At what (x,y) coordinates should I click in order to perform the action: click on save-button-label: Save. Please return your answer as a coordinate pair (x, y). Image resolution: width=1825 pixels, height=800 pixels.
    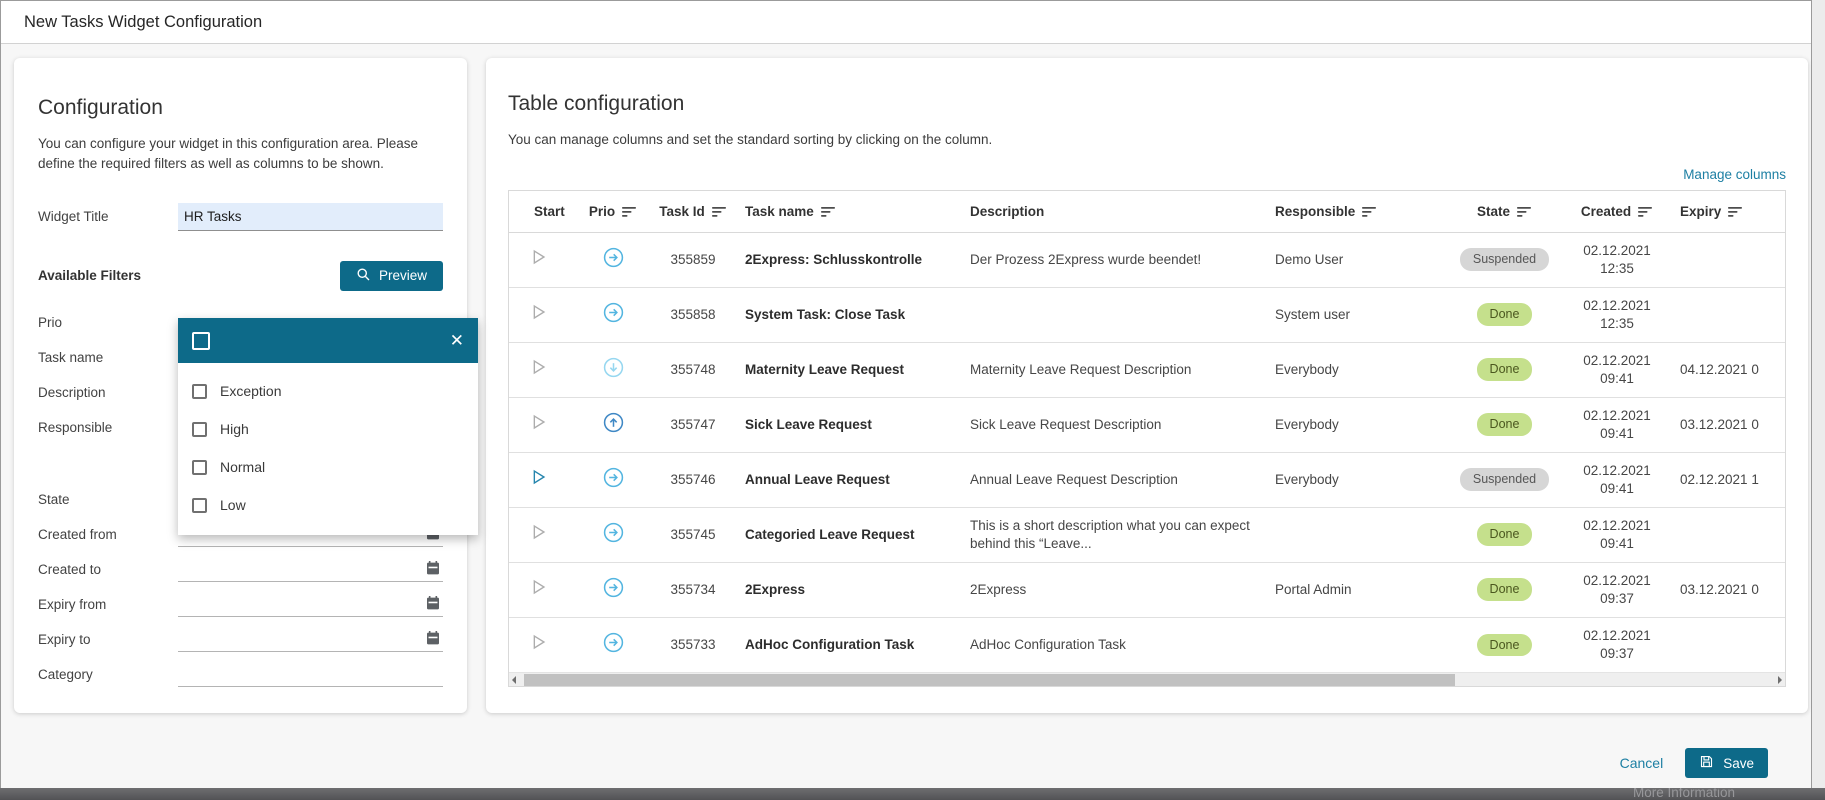
    Looking at the image, I should click on (1738, 763).